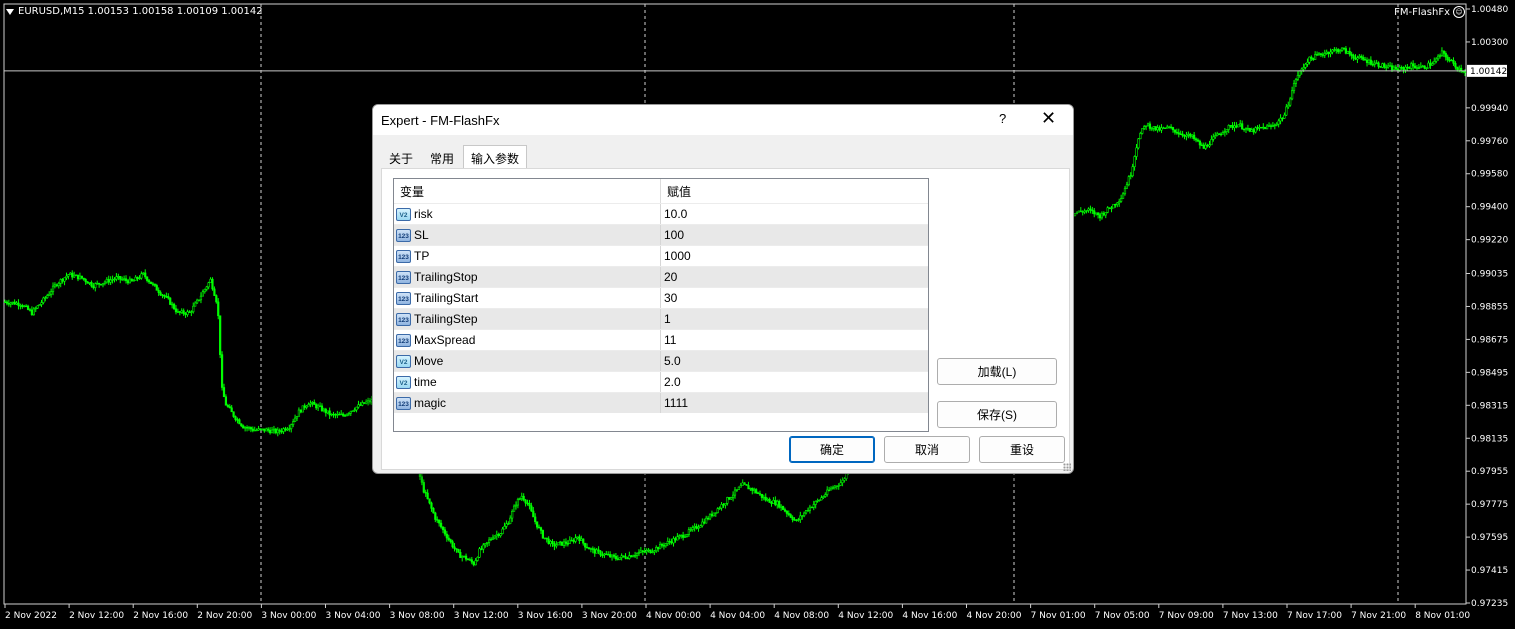 The image size is (1515, 629). I want to click on cancel-button: 取消, so click(927, 449).